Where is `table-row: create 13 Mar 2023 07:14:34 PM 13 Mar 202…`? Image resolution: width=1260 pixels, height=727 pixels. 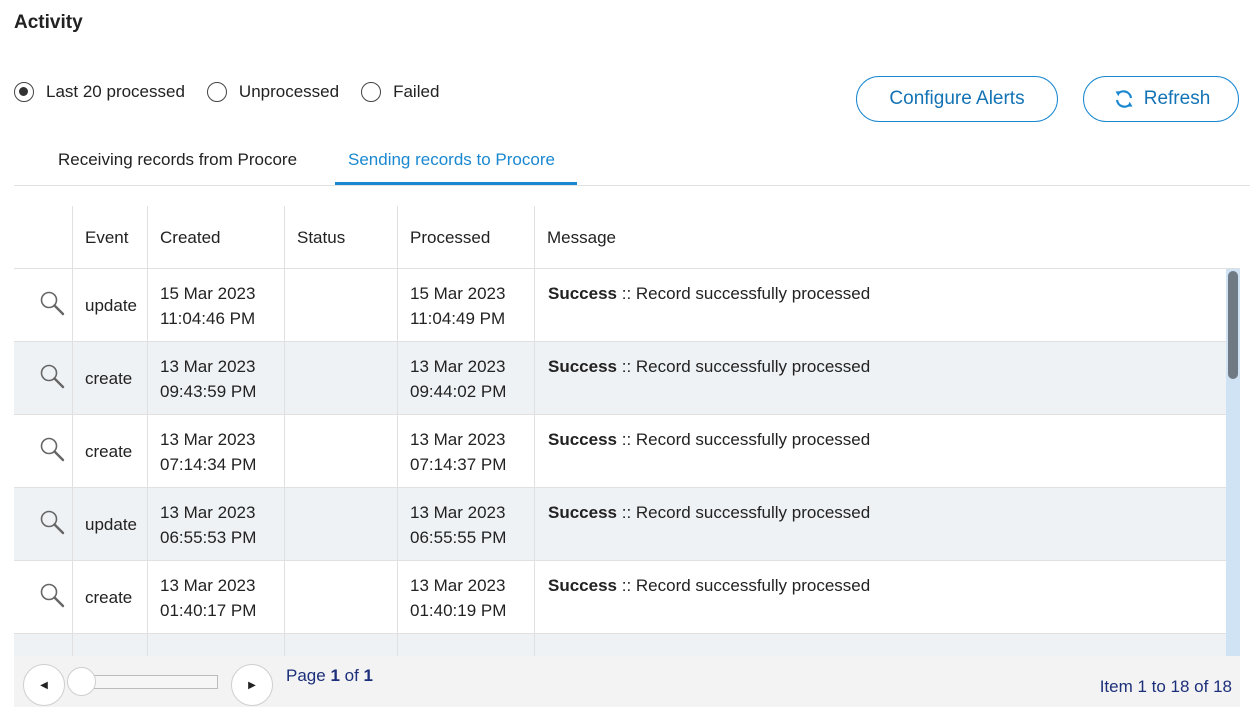
table-row: create 13 Mar 2023 07:14:34 PM 13 Mar 202… is located at coordinates (627, 451).